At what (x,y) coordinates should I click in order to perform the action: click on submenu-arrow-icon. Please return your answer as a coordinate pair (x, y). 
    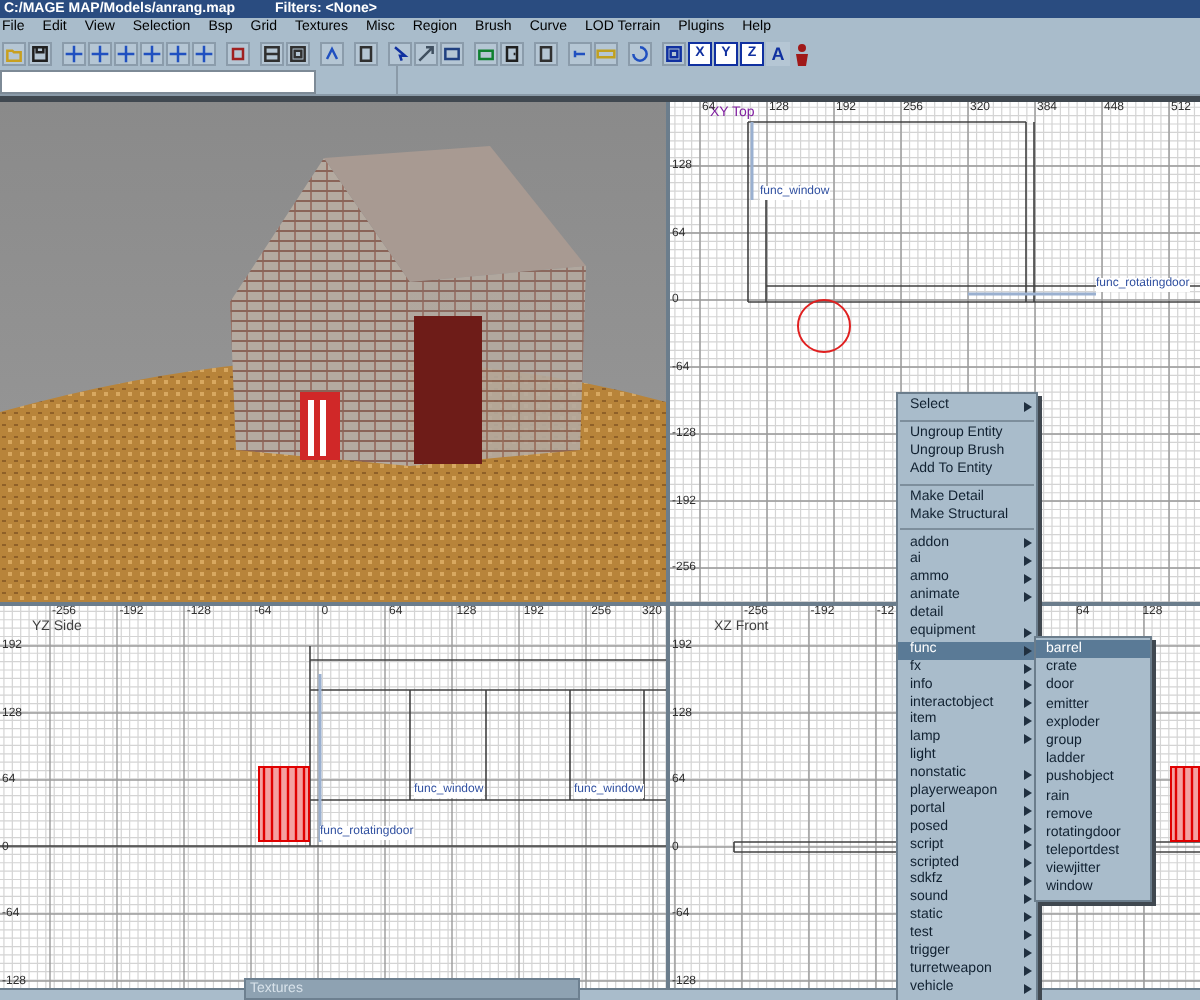
    Looking at the image, I should click on (1028, 406).